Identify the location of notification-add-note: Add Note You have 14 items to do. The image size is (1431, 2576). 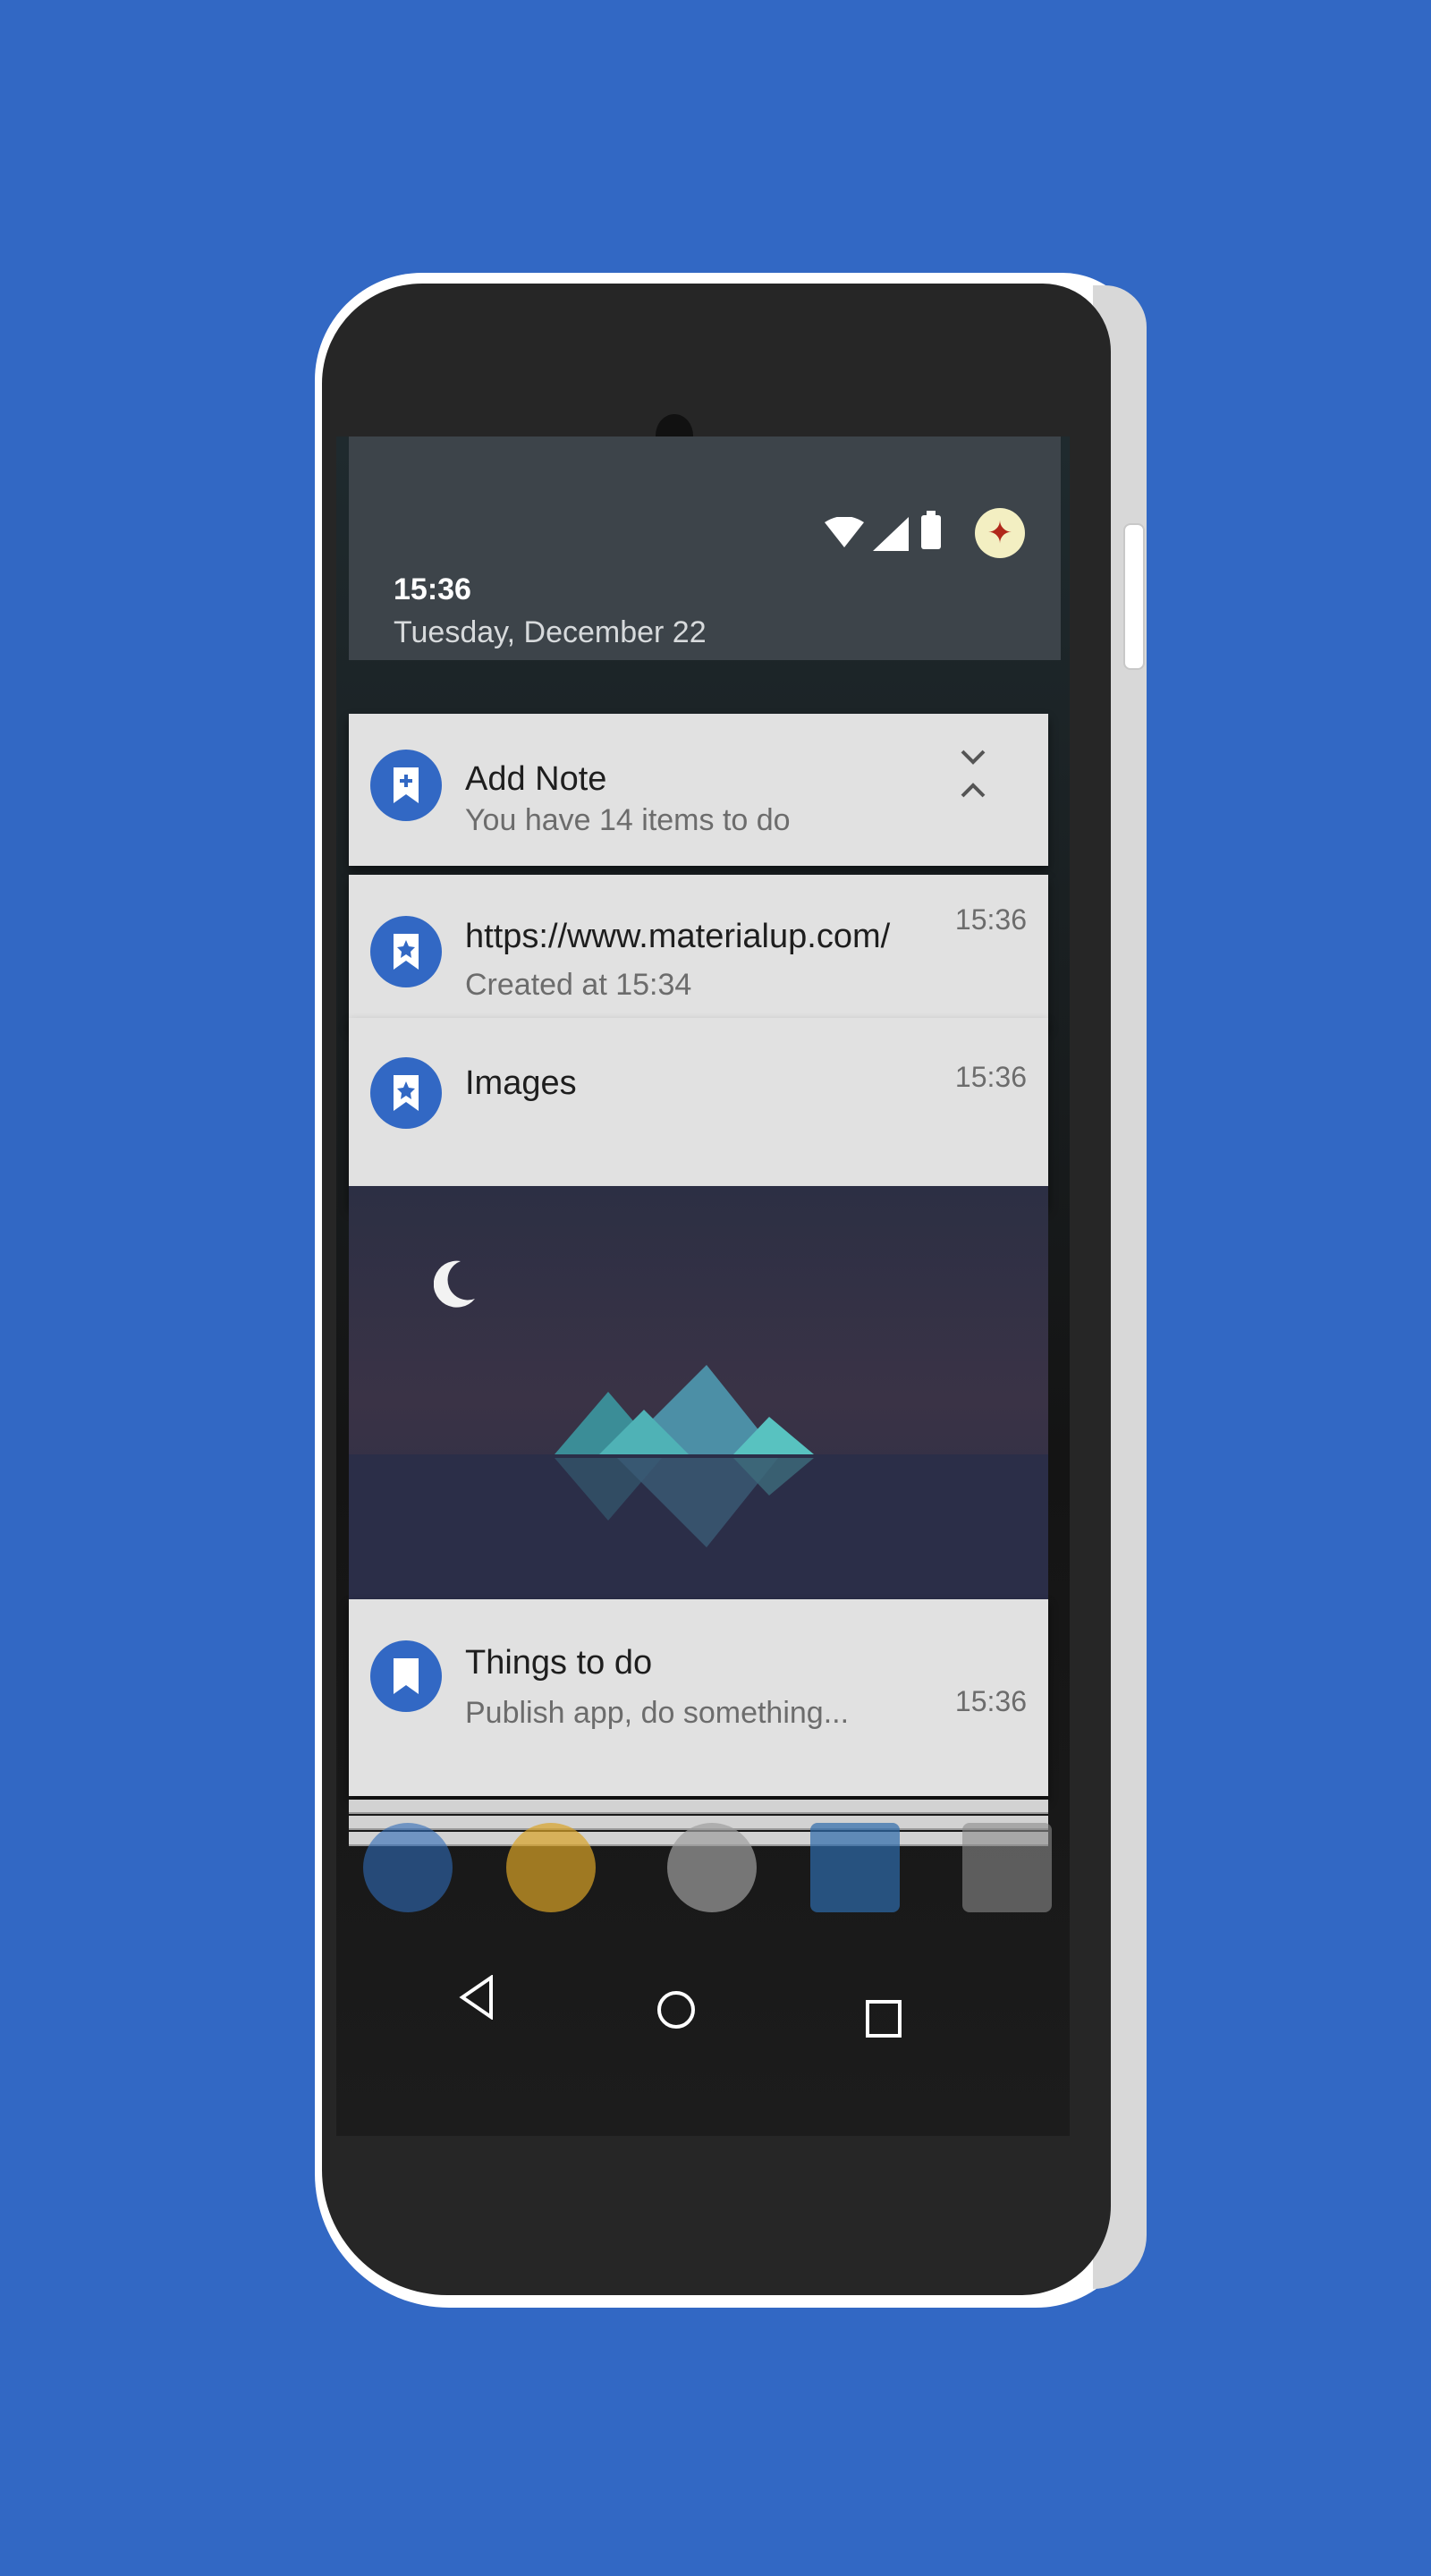
(699, 790).